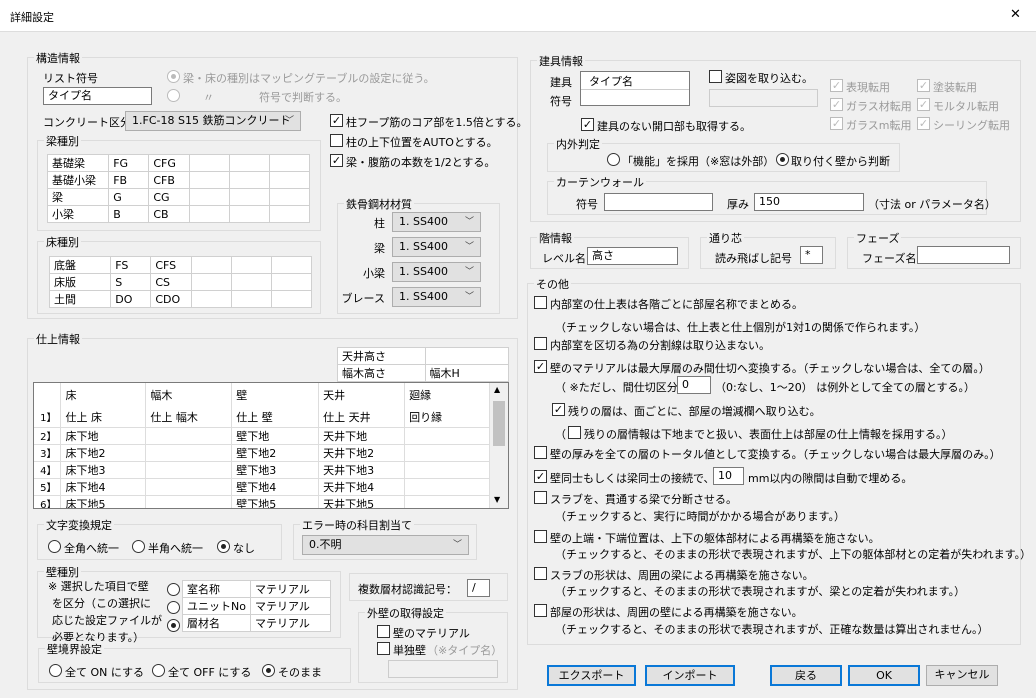 The height and width of the screenshot is (698, 1036). What do you see at coordinates (48, 501) in the screenshot?
I see `grid-cell: 6】` at bounding box center [48, 501].